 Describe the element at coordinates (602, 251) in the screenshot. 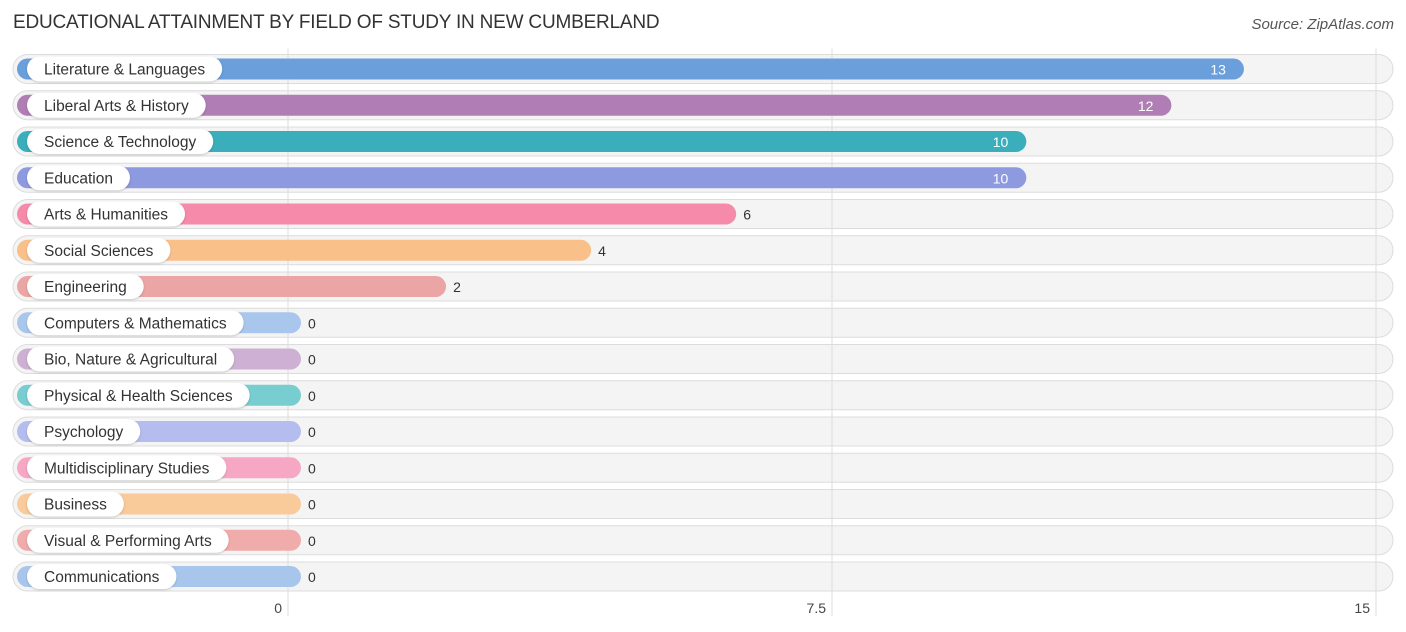

I see `data-label: 4` at that location.